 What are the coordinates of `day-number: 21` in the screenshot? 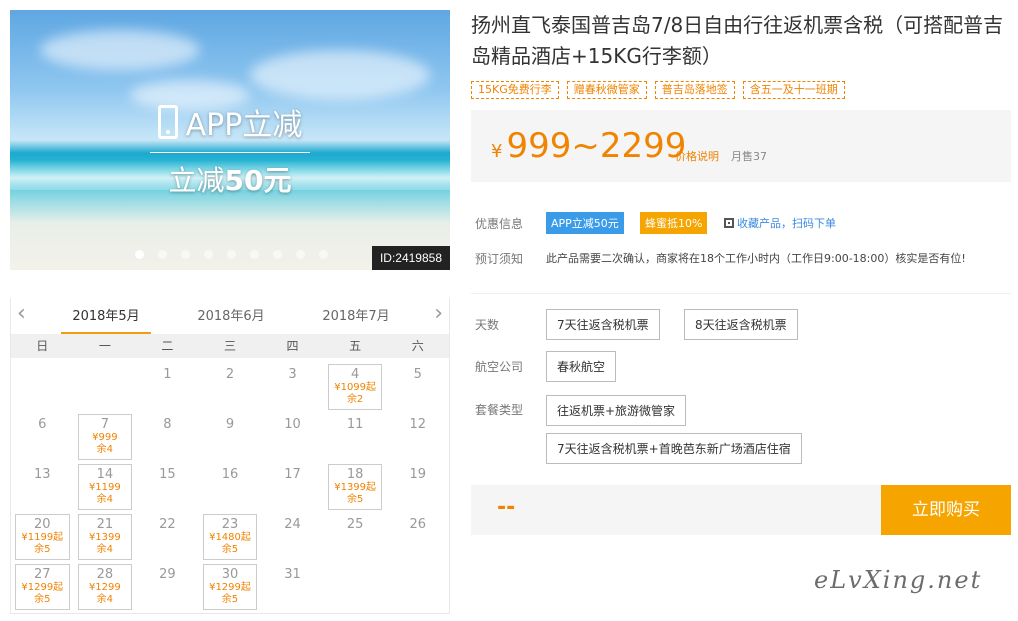 It's located at (105, 524).